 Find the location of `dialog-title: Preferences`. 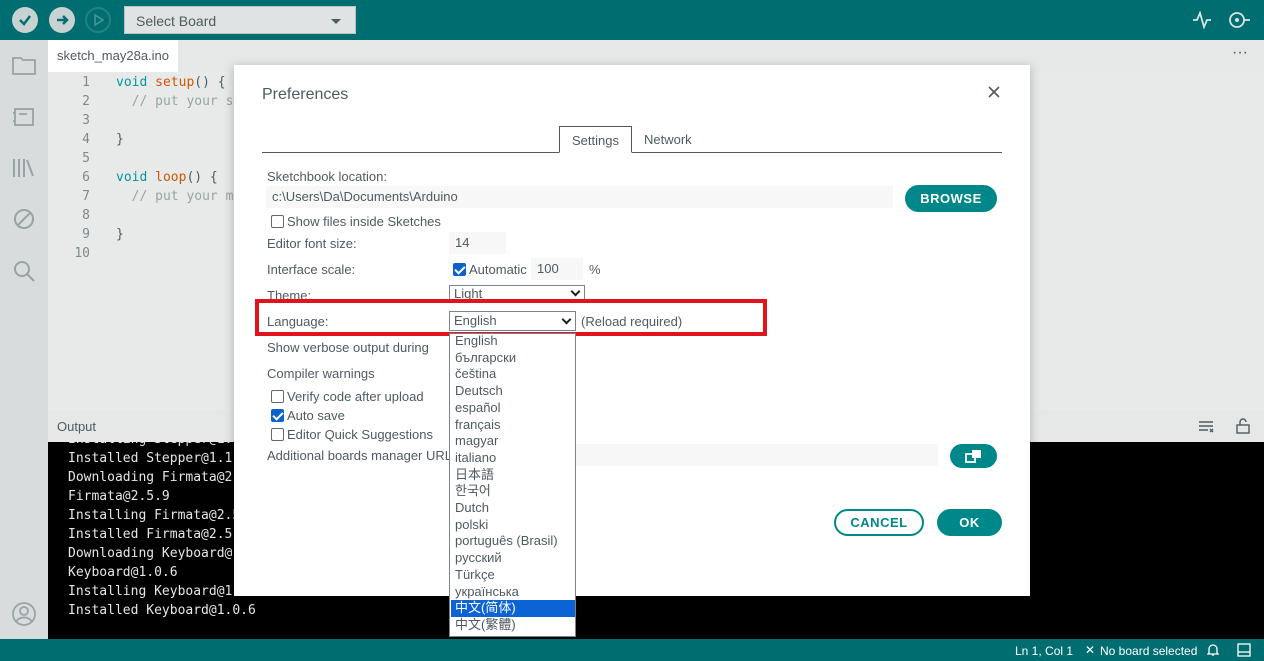

dialog-title: Preferences is located at coordinates (305, 94).